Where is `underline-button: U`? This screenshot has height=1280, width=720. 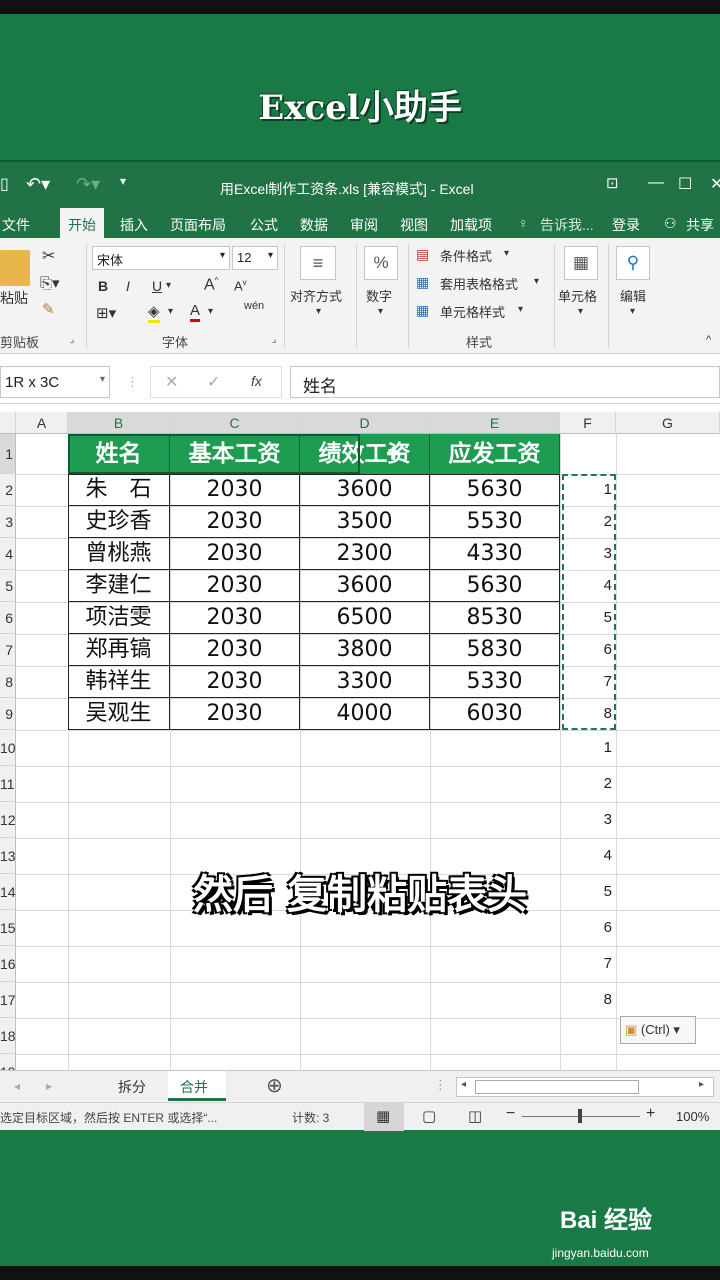
underline-button: U is located at coordinates (157, 286).